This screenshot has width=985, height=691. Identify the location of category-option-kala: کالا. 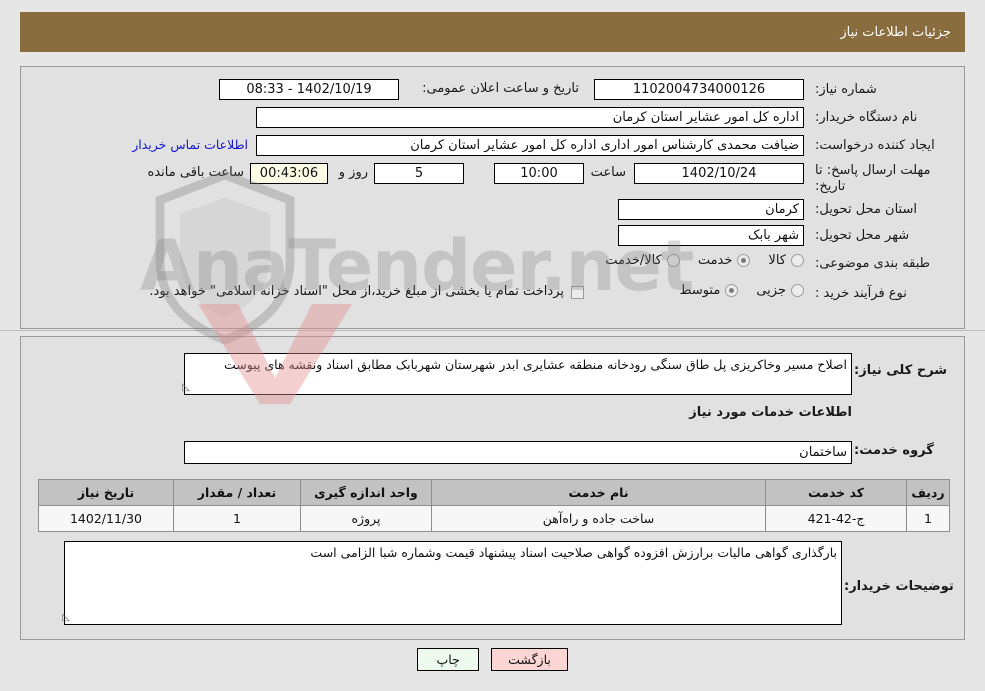
(786, 260).